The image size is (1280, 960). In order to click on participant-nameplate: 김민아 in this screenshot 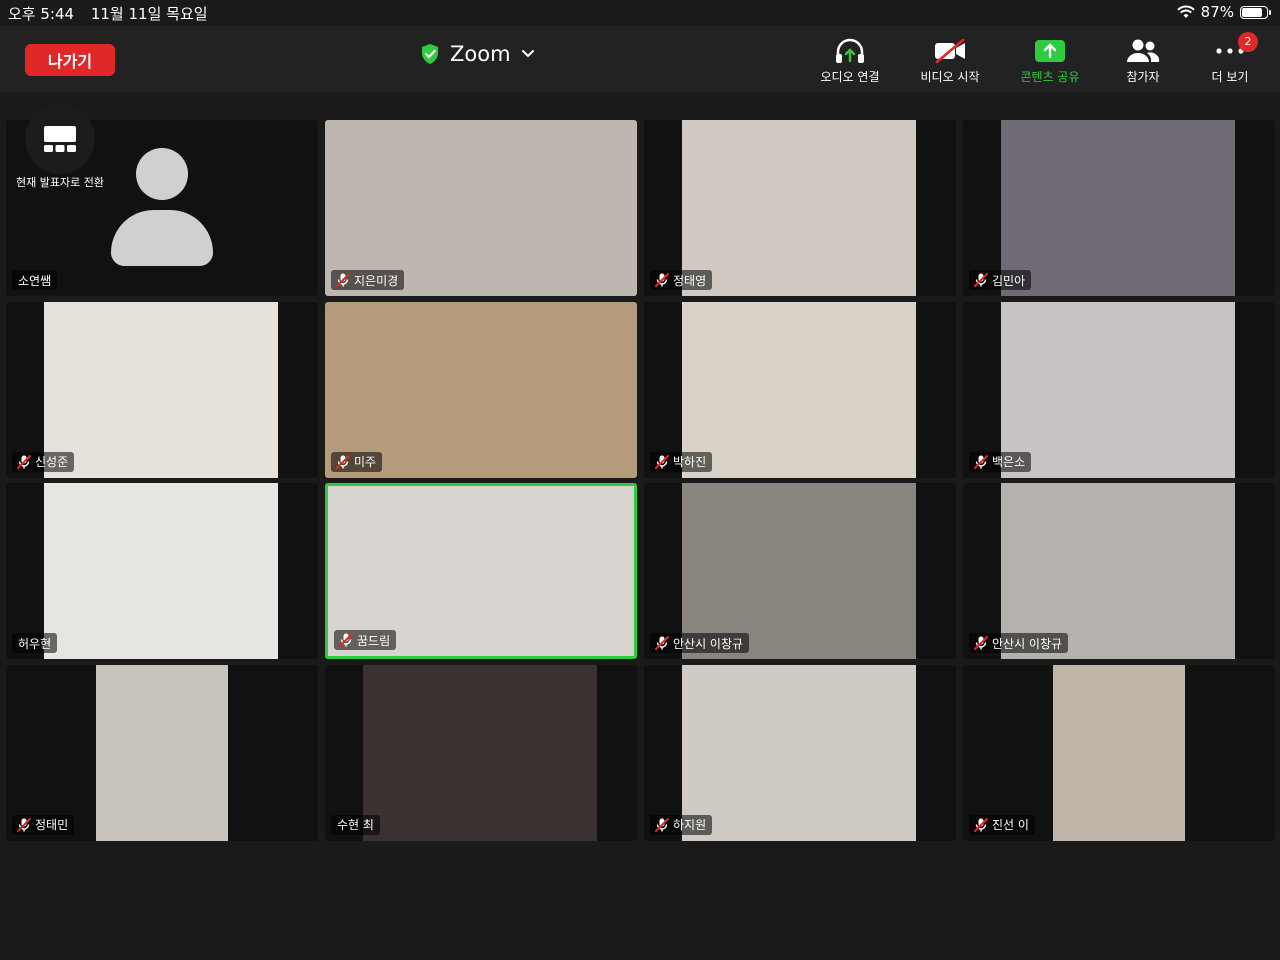, I will do `click(1000, 280)`.